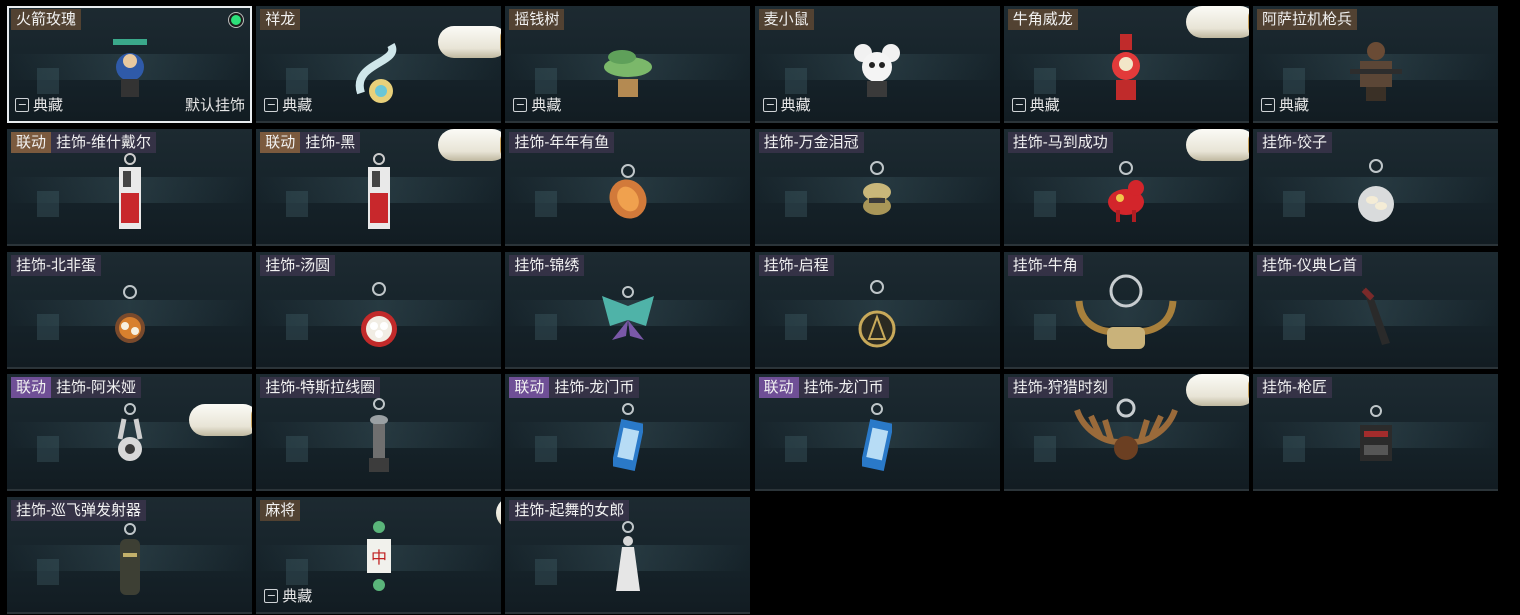  I want to click on charm-name-label: 挂饰-北非蛋, so click(56, 265).